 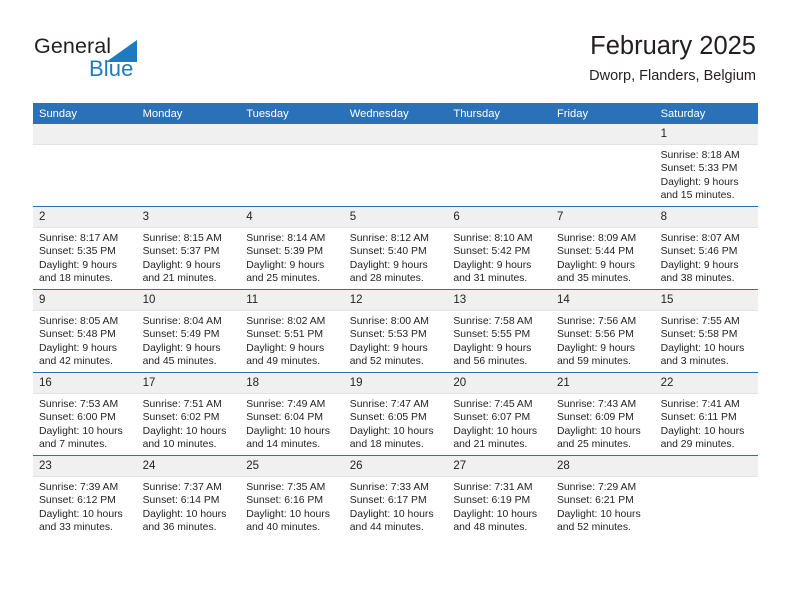 I want to click on sunrise-text: Sunrise: 7:47 AM, so click(x=389, y=404).